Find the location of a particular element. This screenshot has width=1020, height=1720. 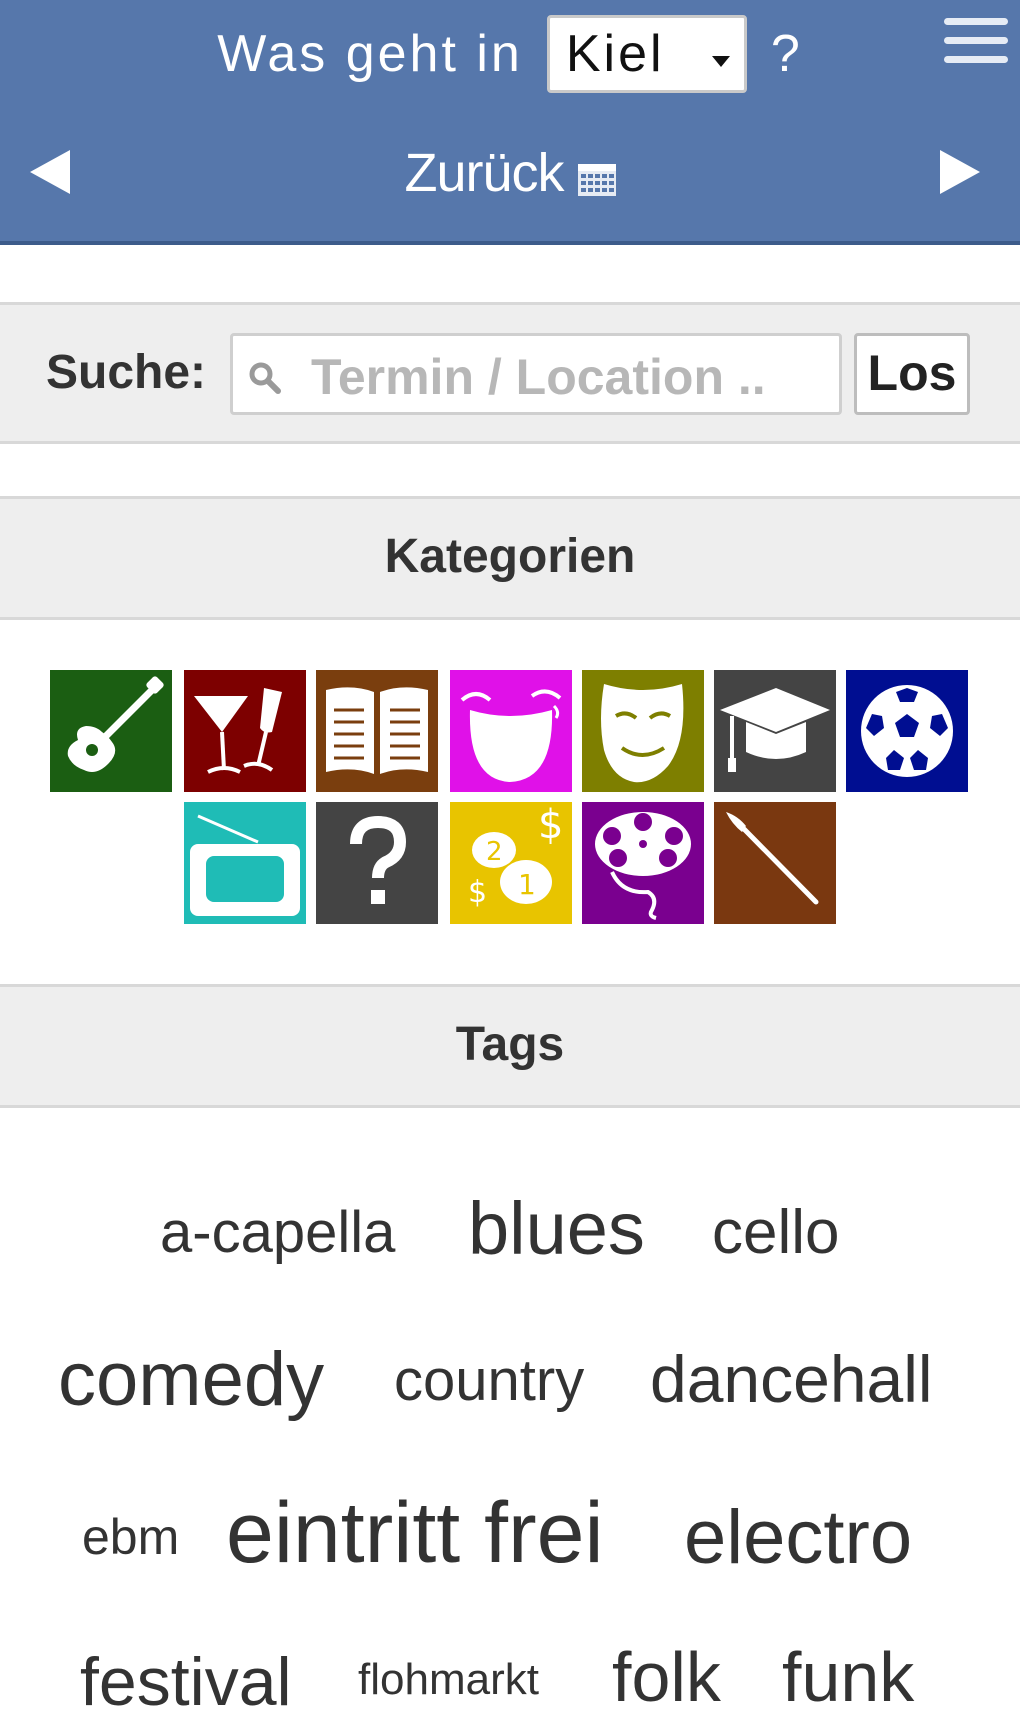

open-book-icon is located at coordinates (377, 731).